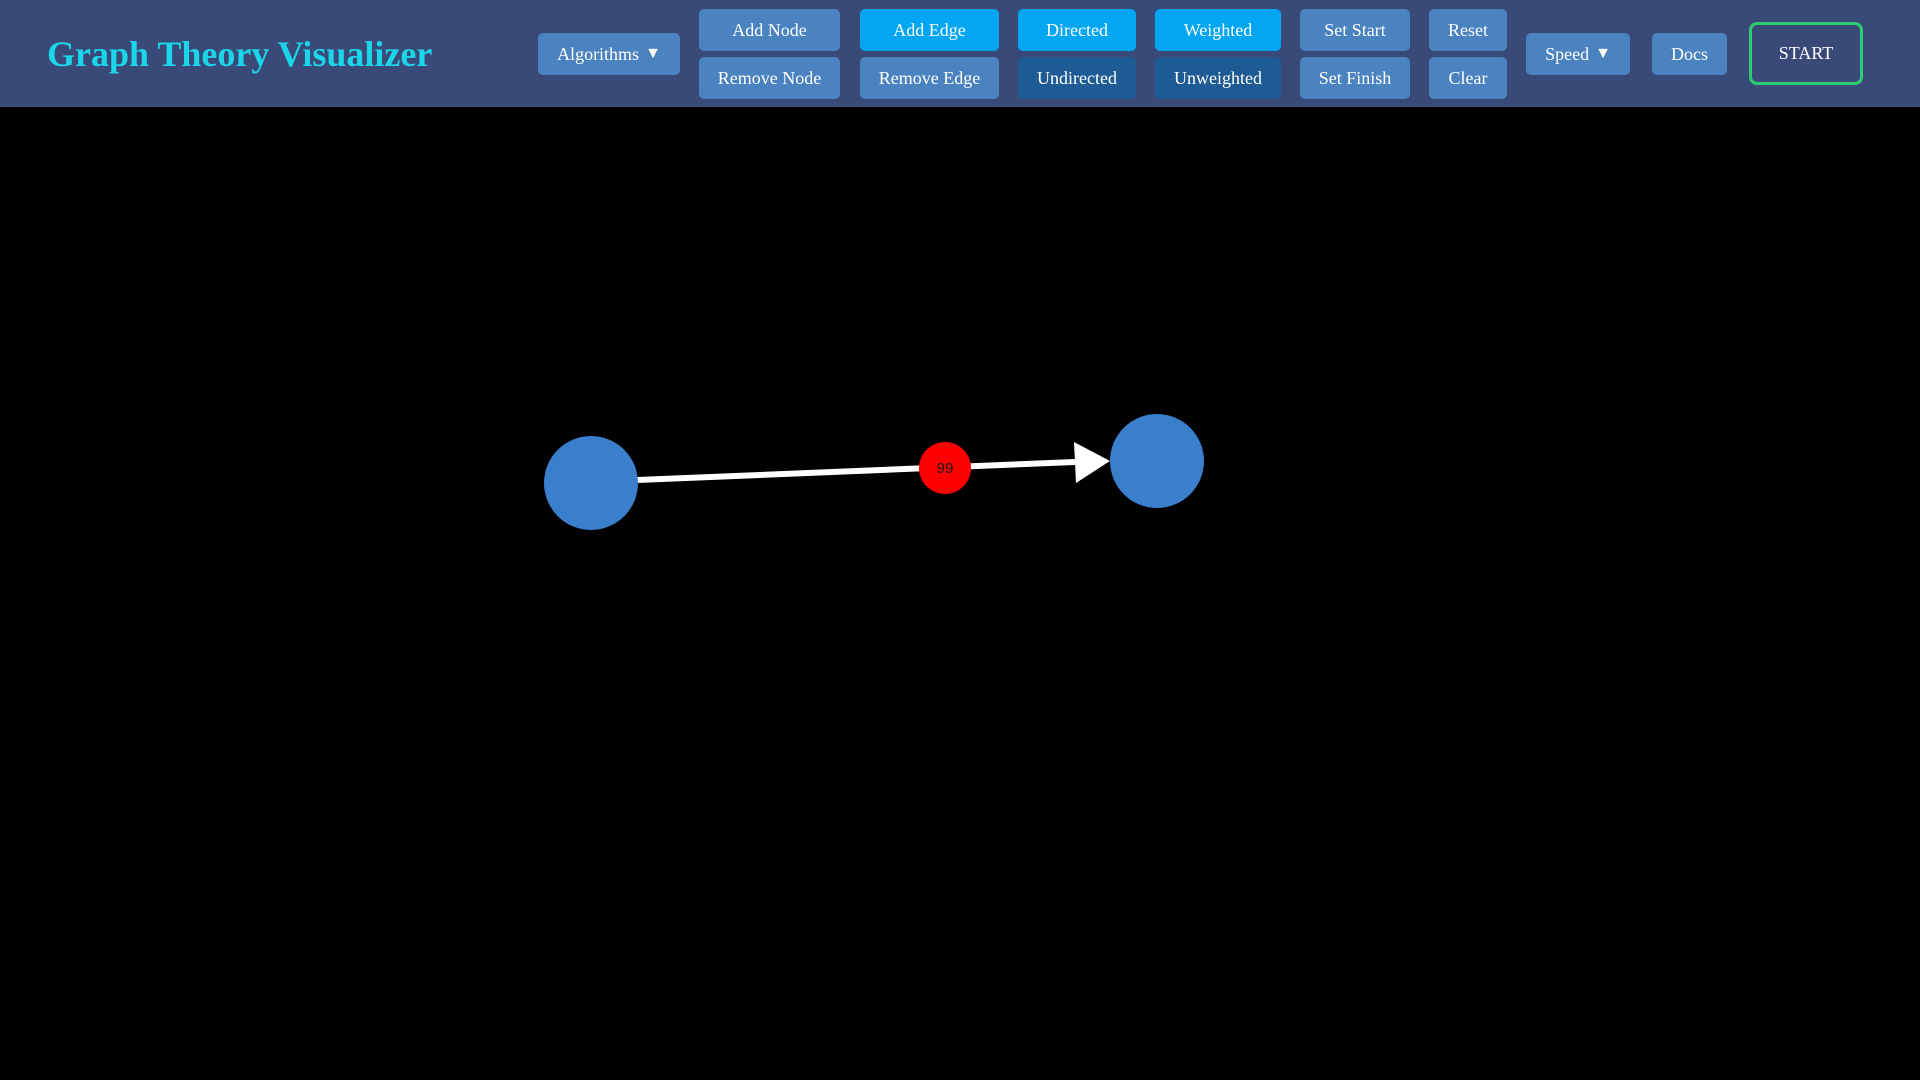  What do you see at coordinates (598, 53) in the screenshot?
I see `algorithms-label: Algorithms` at bounding box center [598, 53].